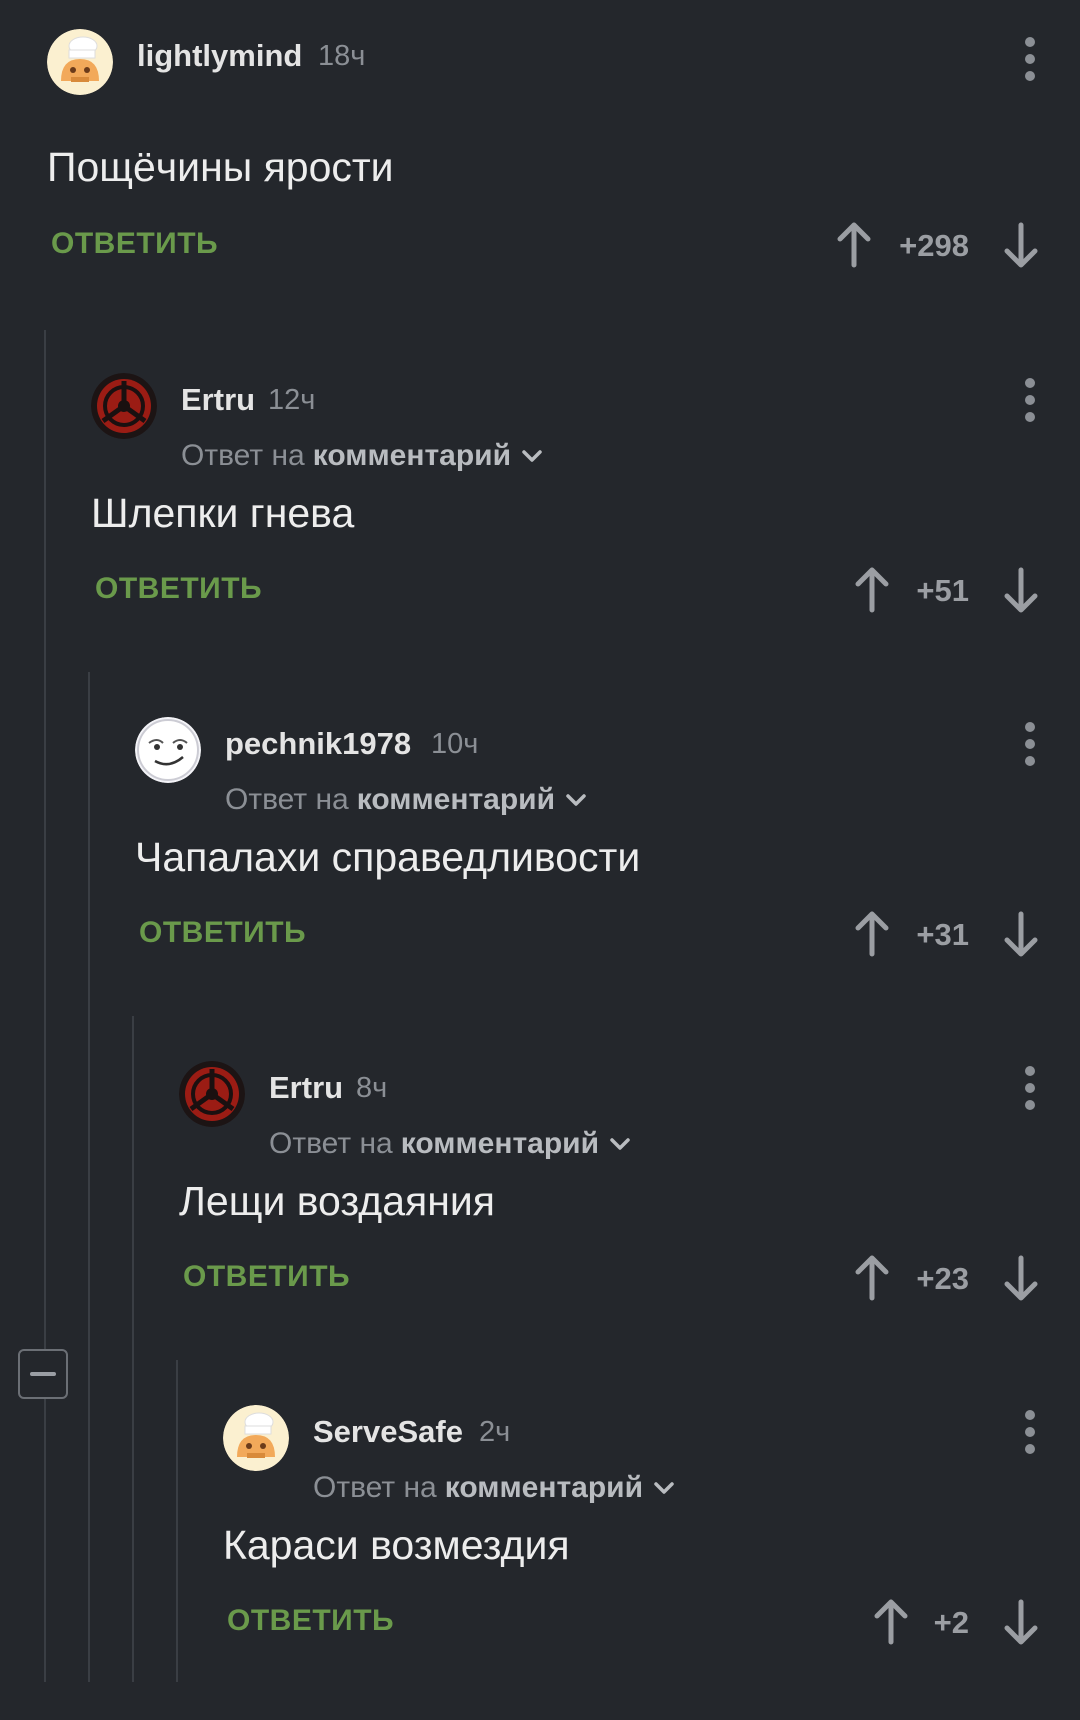 The width and height of the screenshot is (1080, 1720). I want to click on minus-icon, so click(43, 1374).